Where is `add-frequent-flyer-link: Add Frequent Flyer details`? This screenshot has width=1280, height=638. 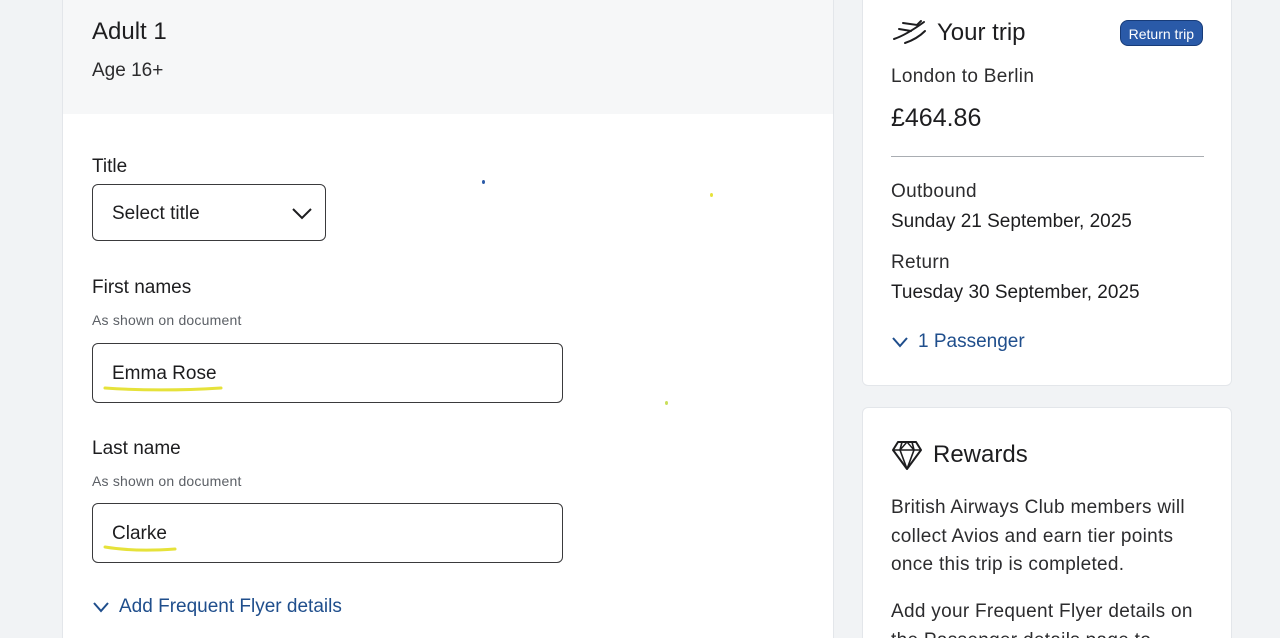
add-frequent-flyer-link: Add Frequent Flyer details is located at coordinates (217, 607).